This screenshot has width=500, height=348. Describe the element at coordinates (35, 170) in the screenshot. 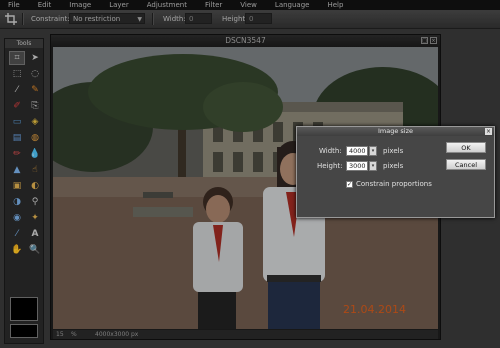

I see `smudge-tool-icon: ☝` at that location.